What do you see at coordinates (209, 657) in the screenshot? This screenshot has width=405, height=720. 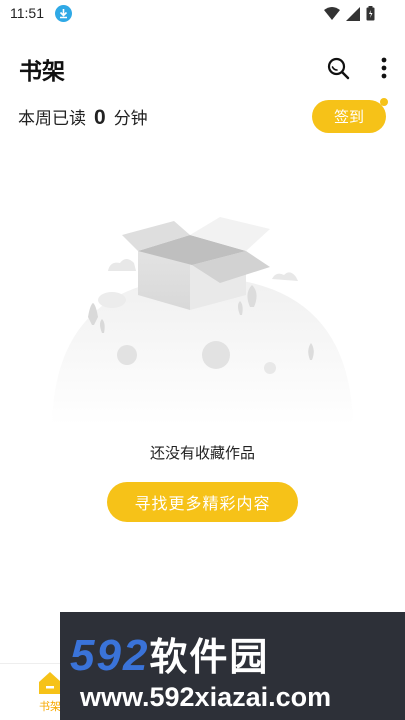 I see `watermark-brand-text: 软件园` at bounding box center [209, 657].